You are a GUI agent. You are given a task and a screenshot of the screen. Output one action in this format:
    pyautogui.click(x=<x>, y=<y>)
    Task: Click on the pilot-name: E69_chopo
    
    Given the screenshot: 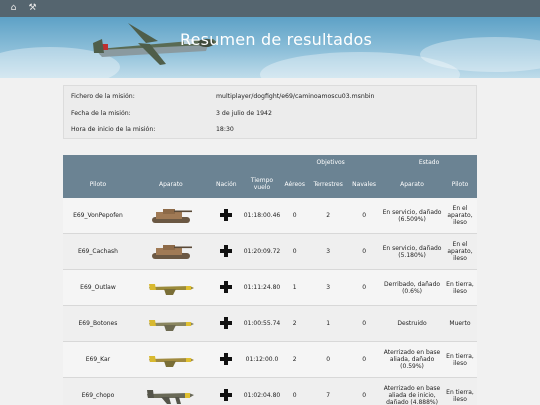 What is the action you would take?
    pyautogui.click(x=98, y=391)
    